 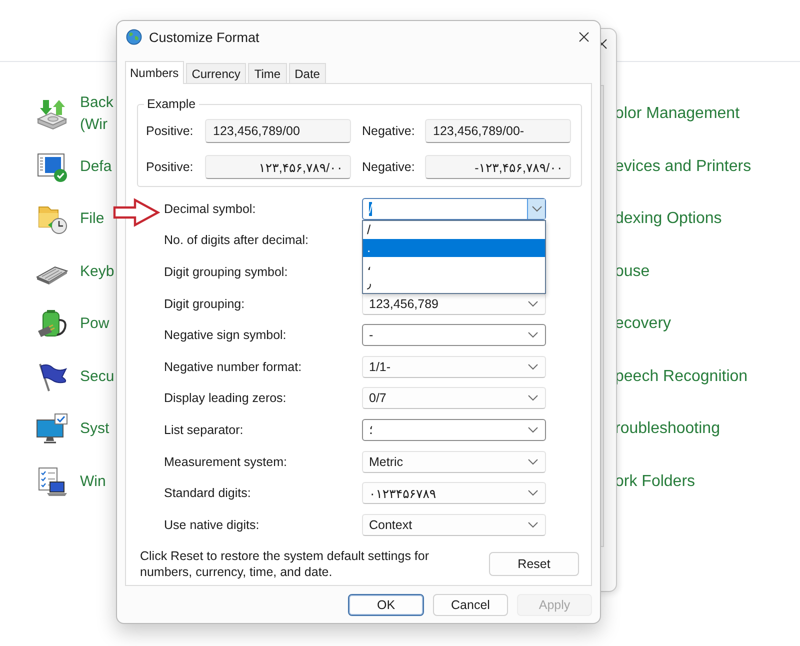 I want to click on close-icon, so click(x=584, y=37).